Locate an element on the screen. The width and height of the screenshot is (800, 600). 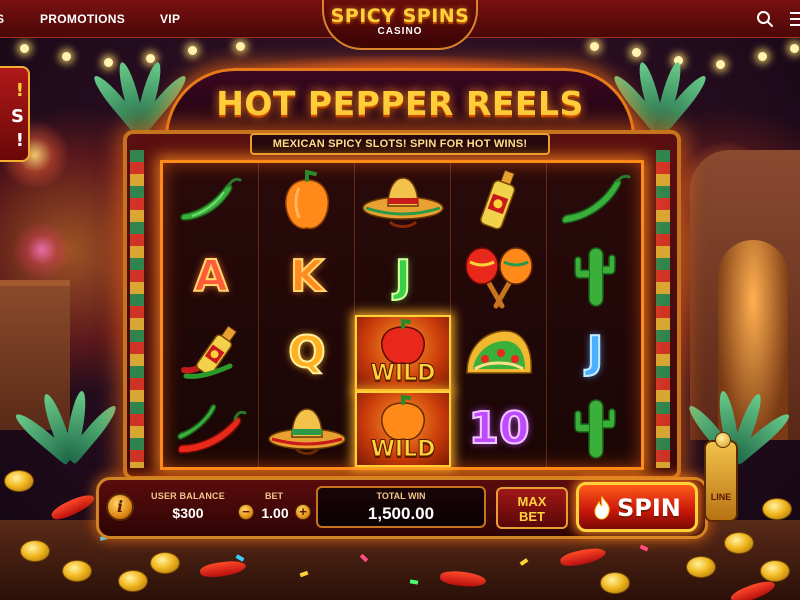
balance-label: USER BALANCE is located at coordinates (188, 496).